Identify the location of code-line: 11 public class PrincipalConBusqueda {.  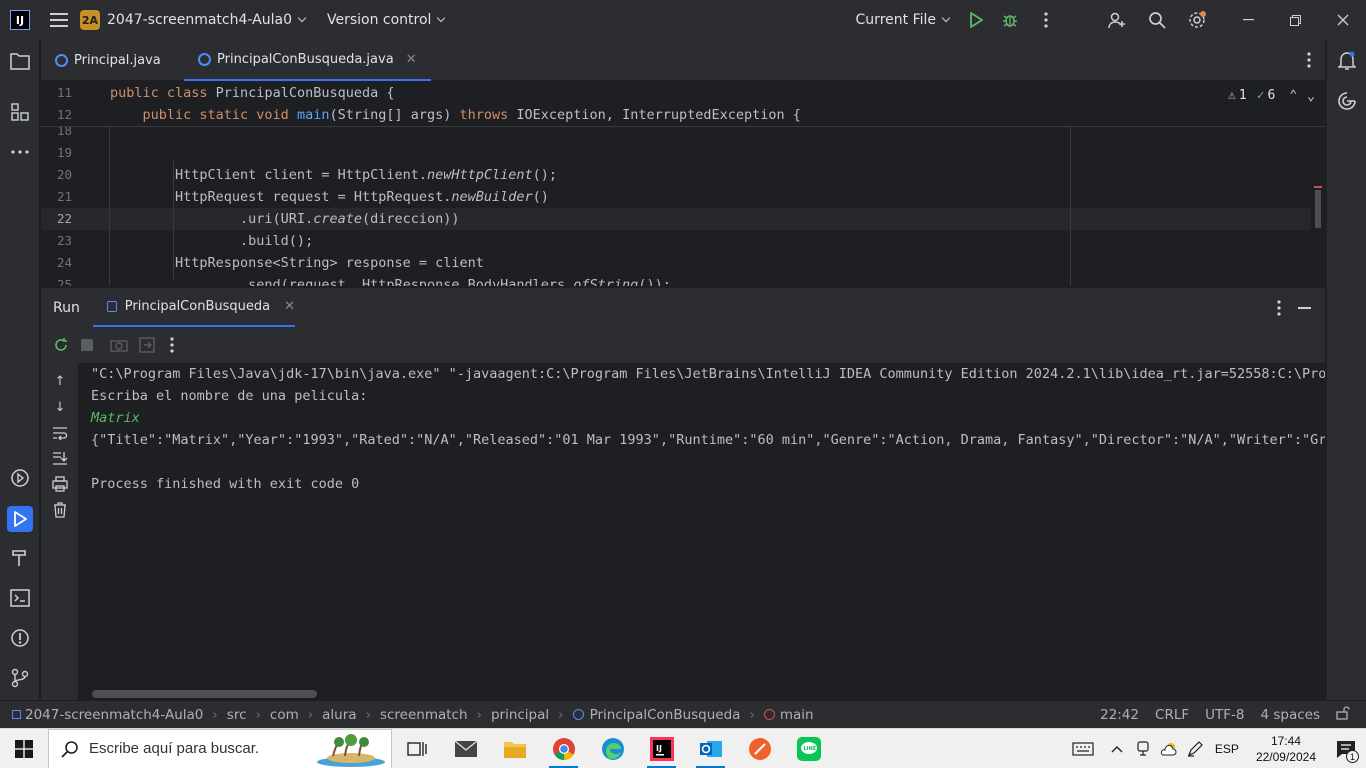
(676, 93).